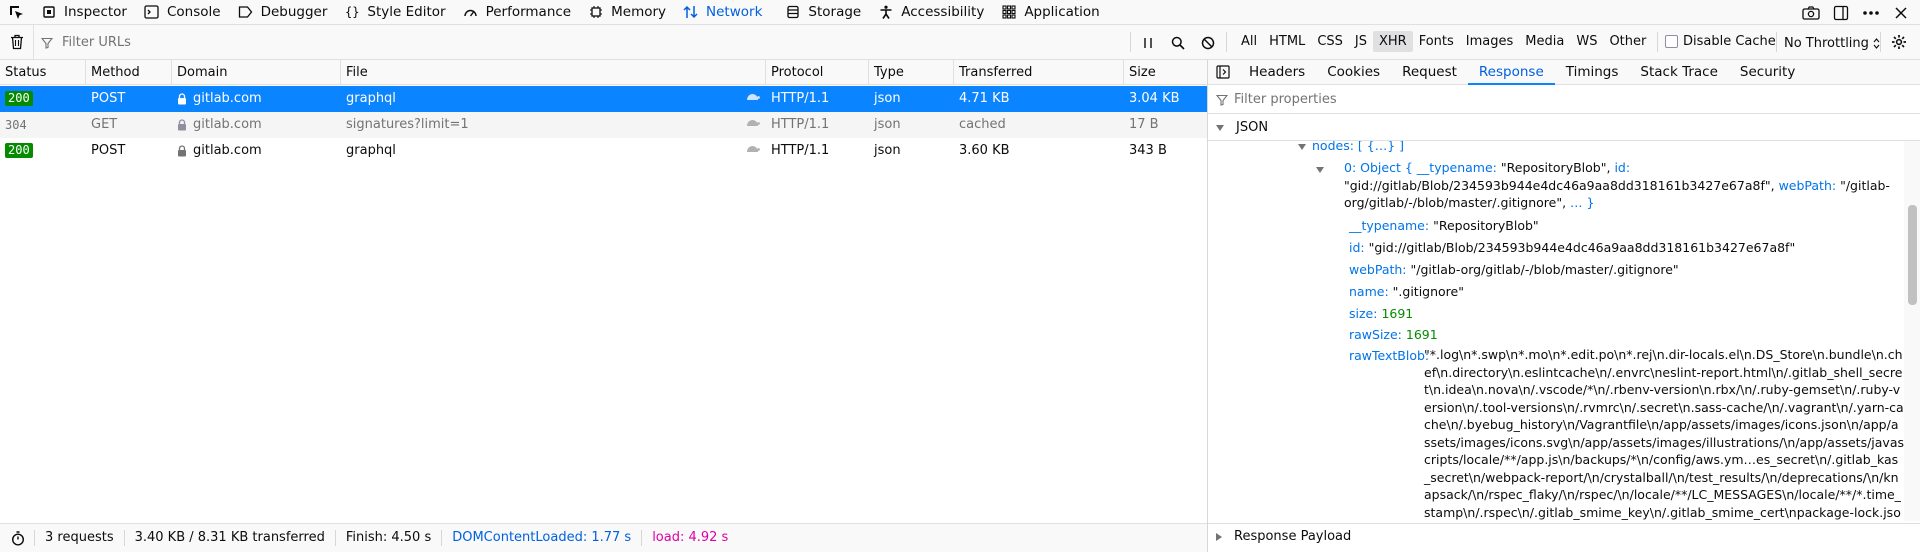  What do you see at coordinates (1564, 536) in the screenshot?
I see `response-payload-section-header: Response Payload` at bounding box center [1564, 536].